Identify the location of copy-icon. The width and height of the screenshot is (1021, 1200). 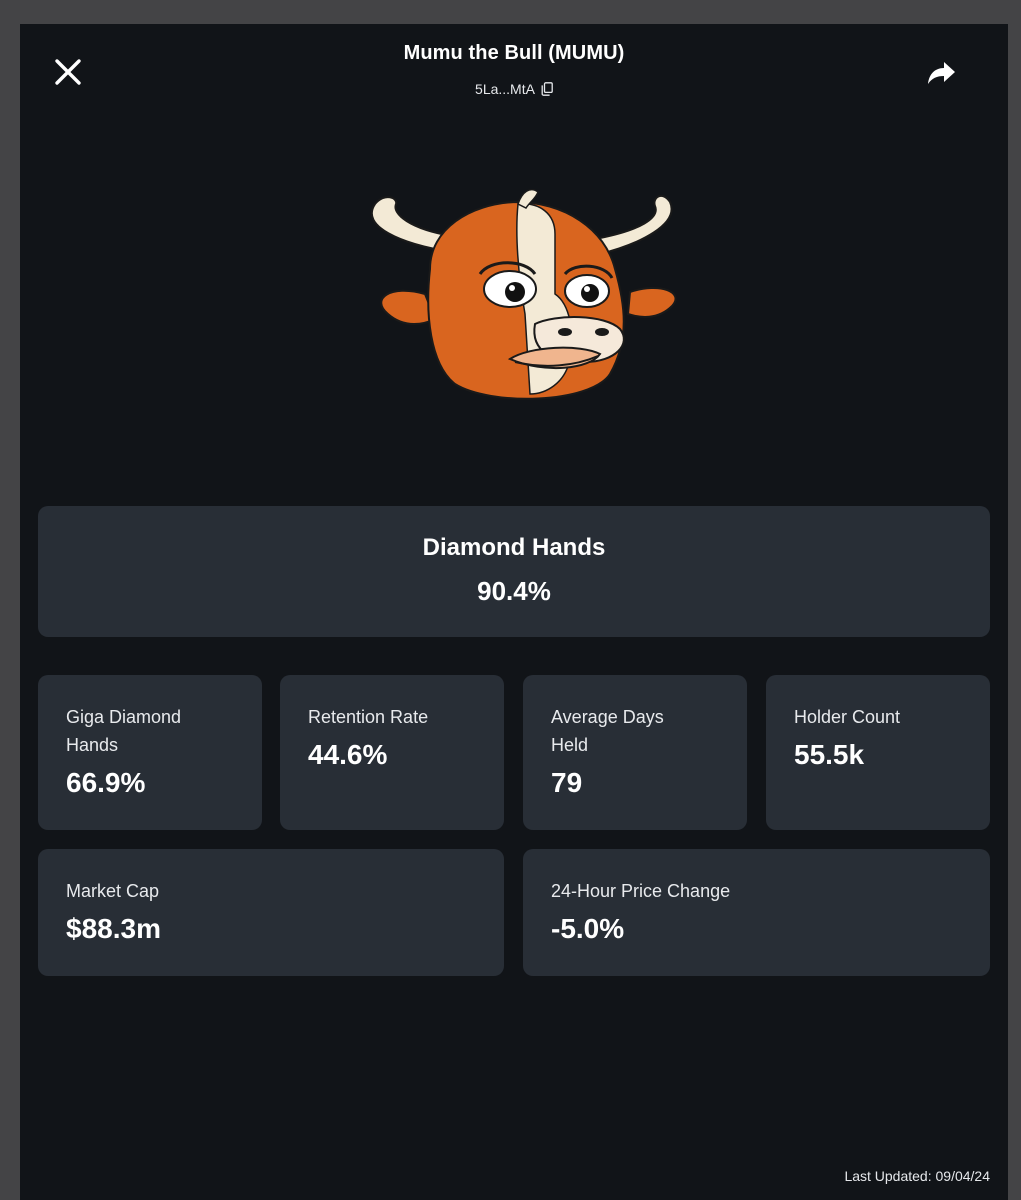
(547, 89).